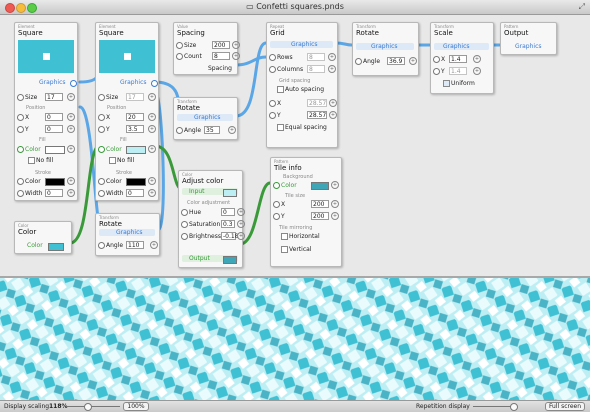 Image resolution: width=590 pixels, height=412 pixels. What do you see at coordinates (93, 406) in the screenshot?
I see `scaling-slider-track` at bounding box center [93, 406].